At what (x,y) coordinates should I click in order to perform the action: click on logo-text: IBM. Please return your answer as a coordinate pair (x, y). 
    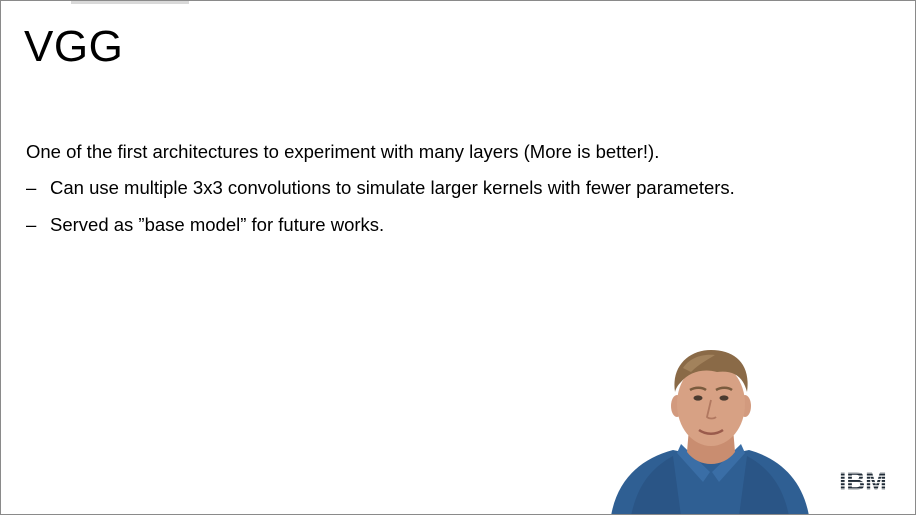
    Looking at the image, I should click on (863, 480).